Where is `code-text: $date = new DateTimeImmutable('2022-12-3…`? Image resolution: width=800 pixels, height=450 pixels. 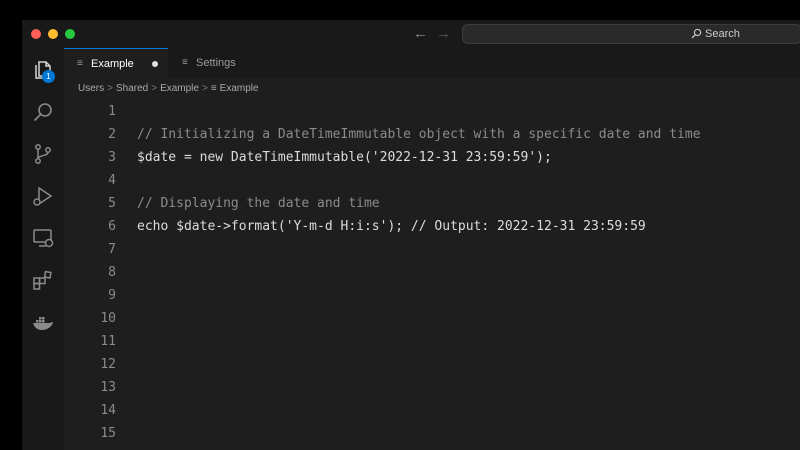 code-text: $date = new DateTimeImmutable('2022-12-3… is located at coordinates (344, 157).